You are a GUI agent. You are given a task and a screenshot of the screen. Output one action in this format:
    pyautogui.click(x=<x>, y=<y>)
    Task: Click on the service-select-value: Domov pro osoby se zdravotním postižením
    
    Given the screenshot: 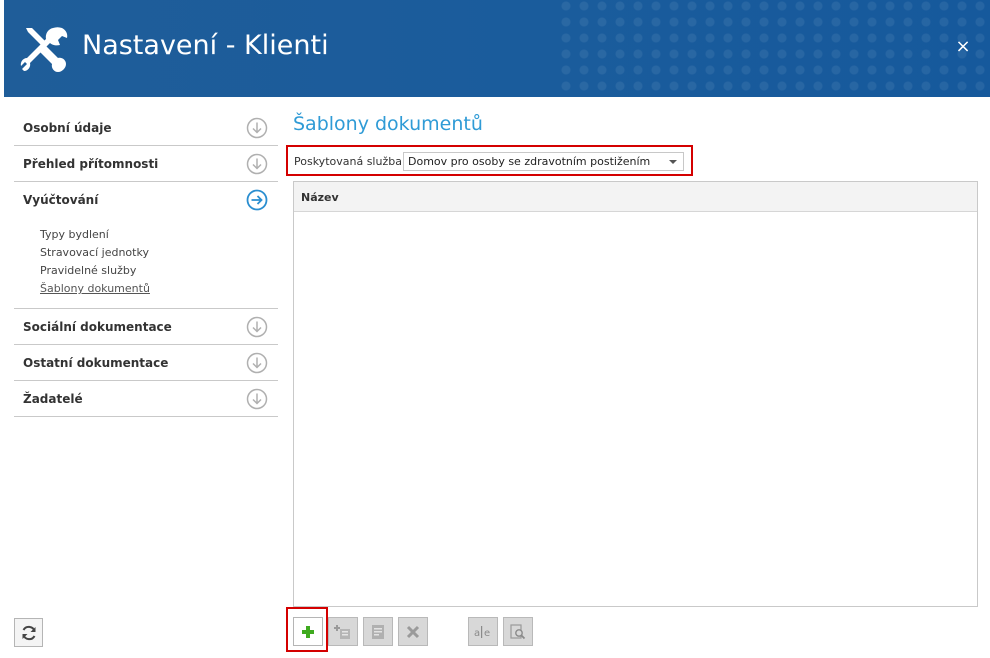 What is the action you would take?
    pyautogui.click(x=529, y=161)
    